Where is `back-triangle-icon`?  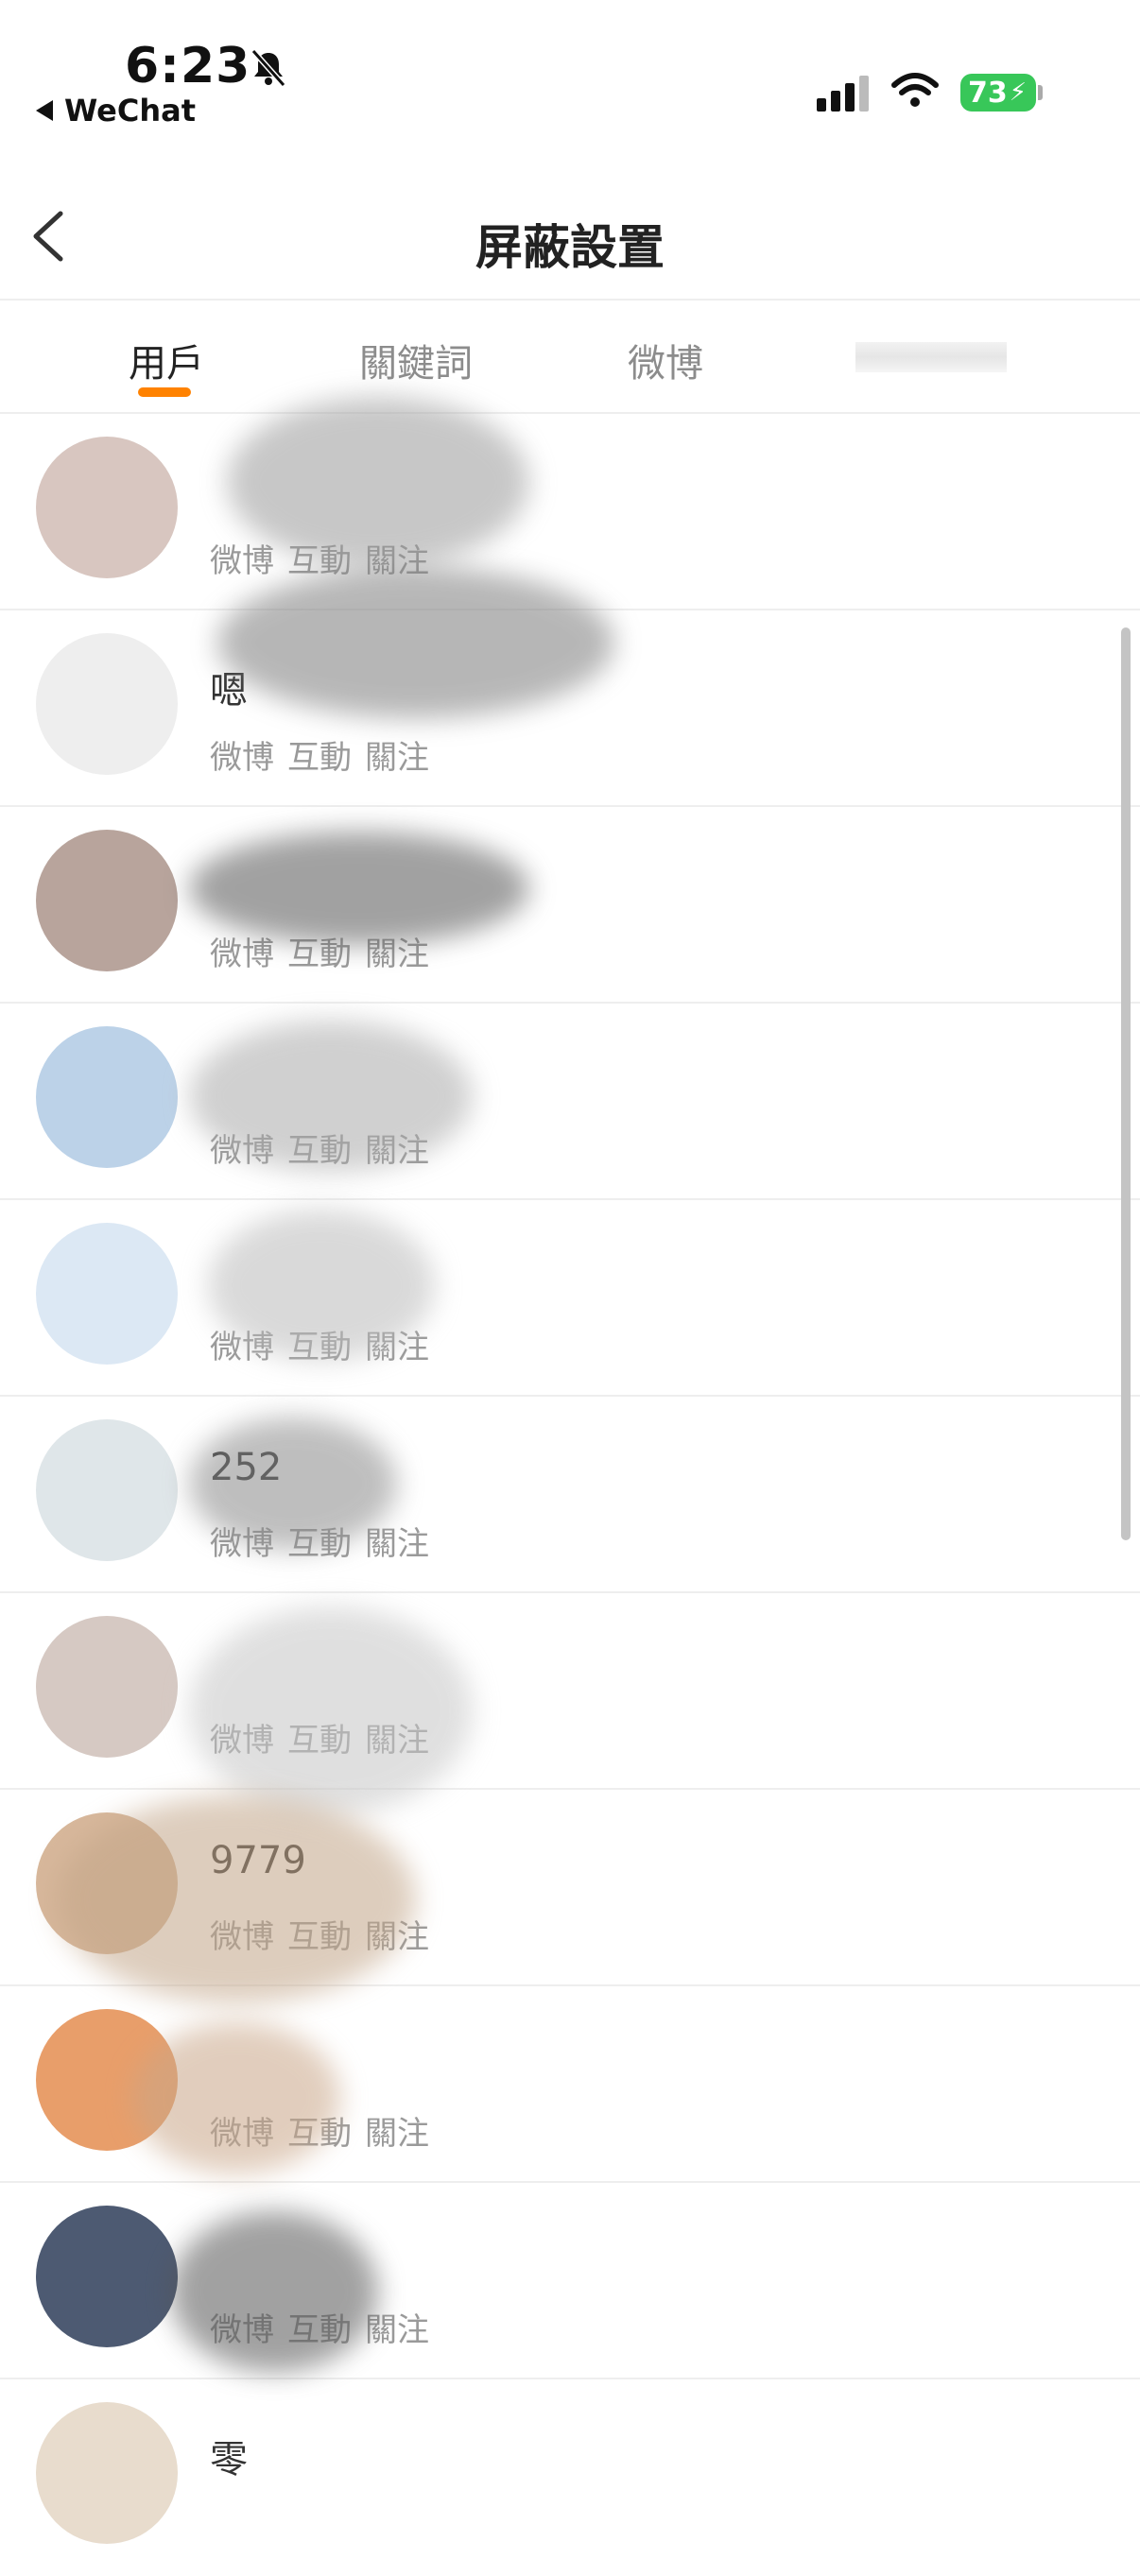 back-triangle-icon is located at coordinates (44, 110).